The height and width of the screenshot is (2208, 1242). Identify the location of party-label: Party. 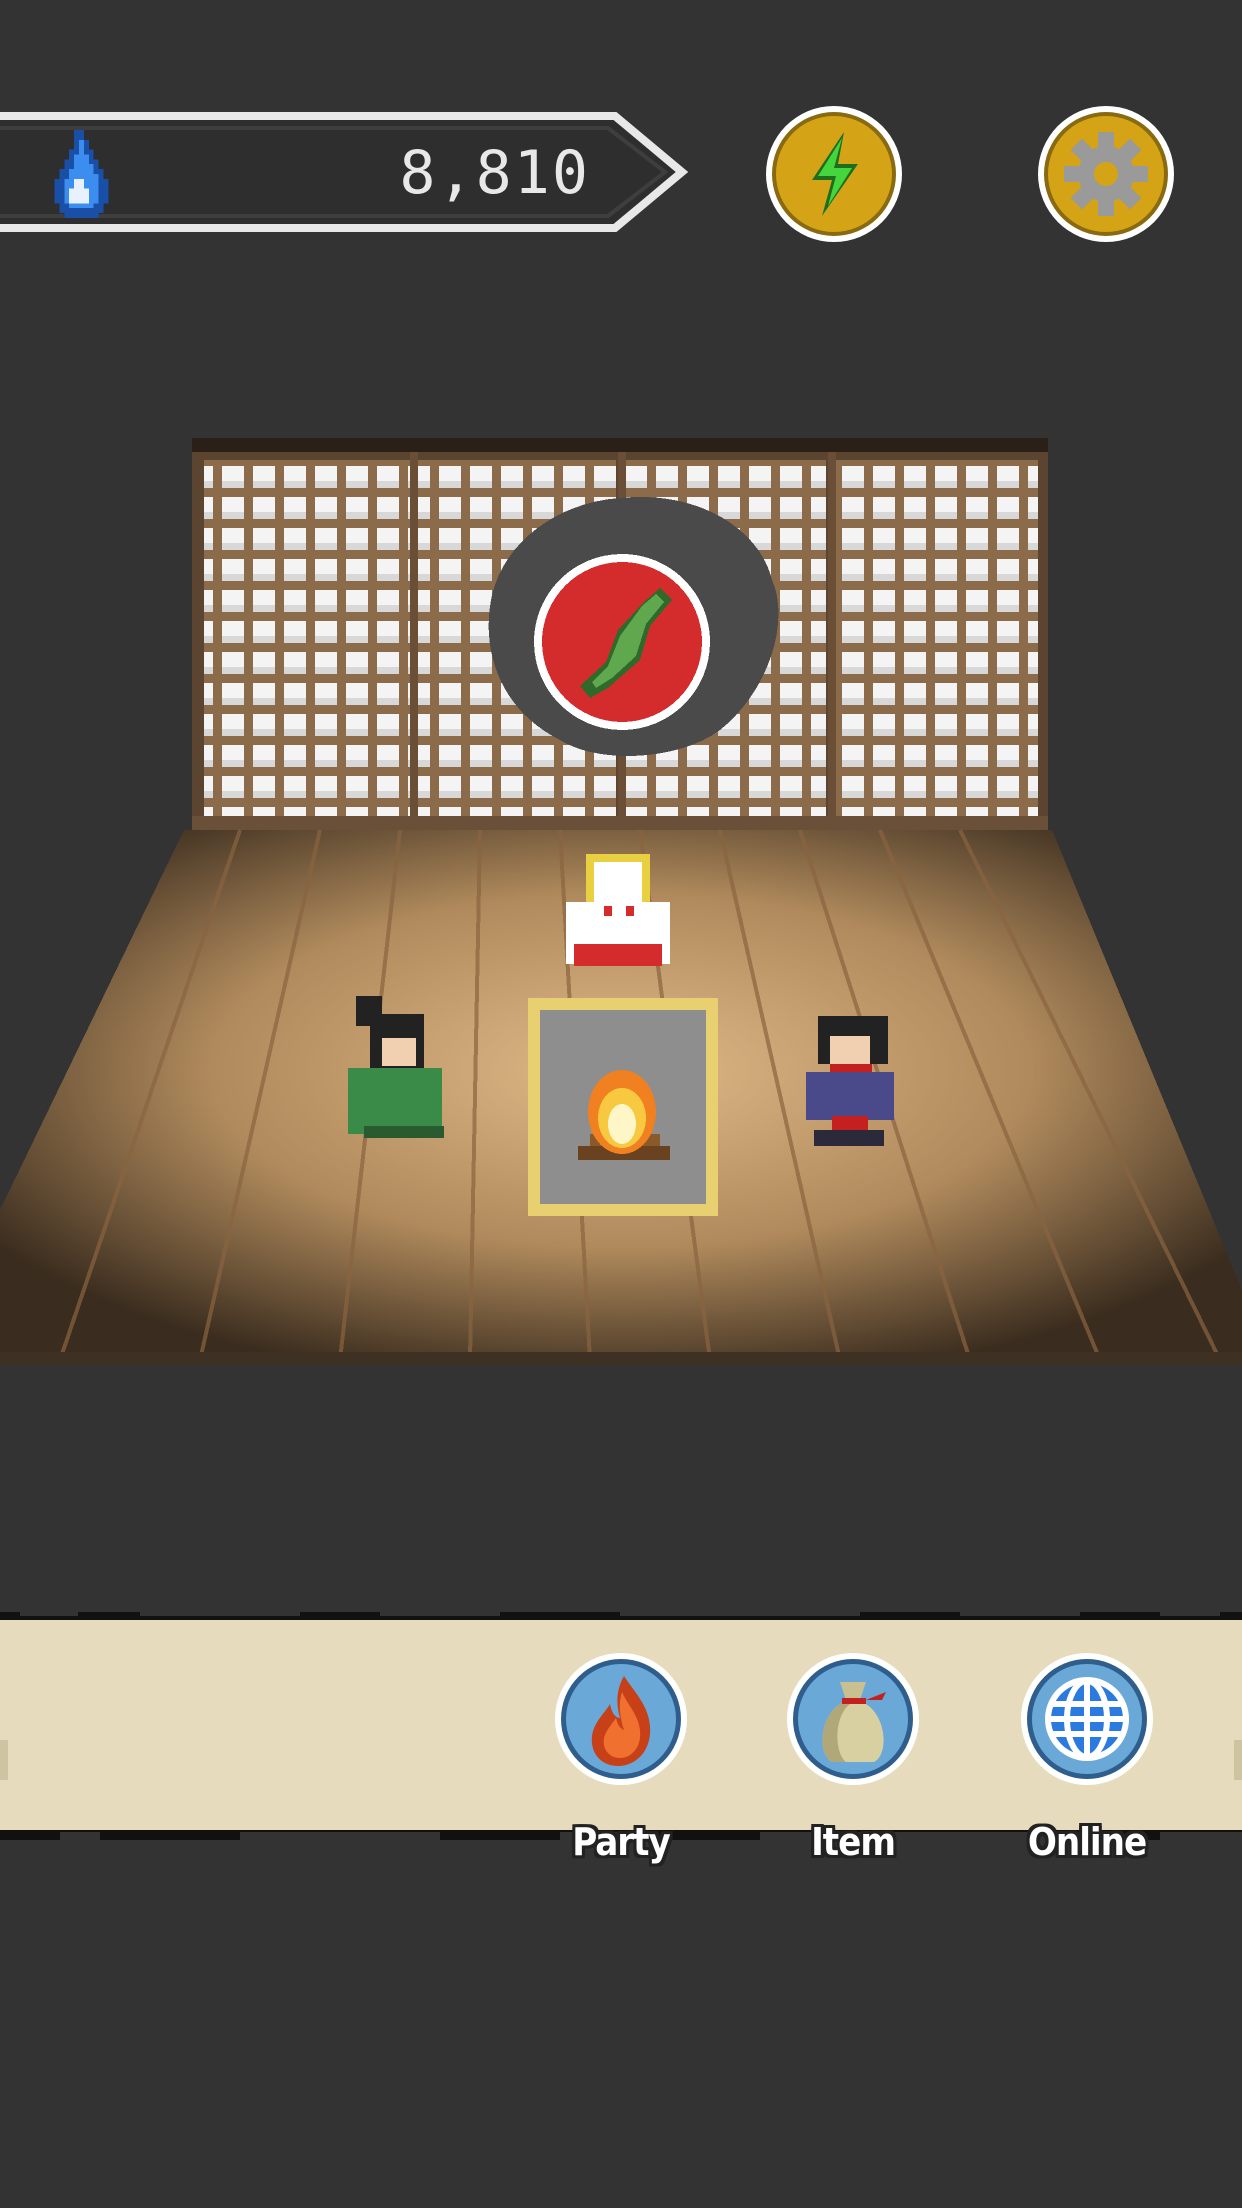
(621, 1842).